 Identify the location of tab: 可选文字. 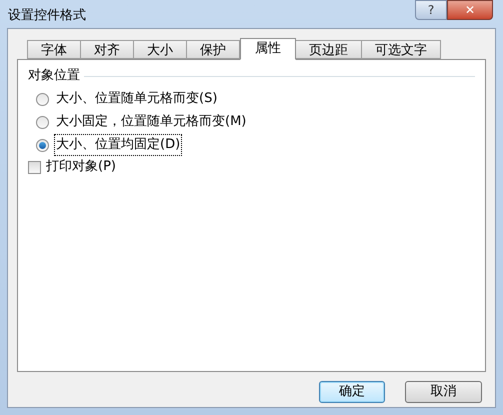
(401, 49).